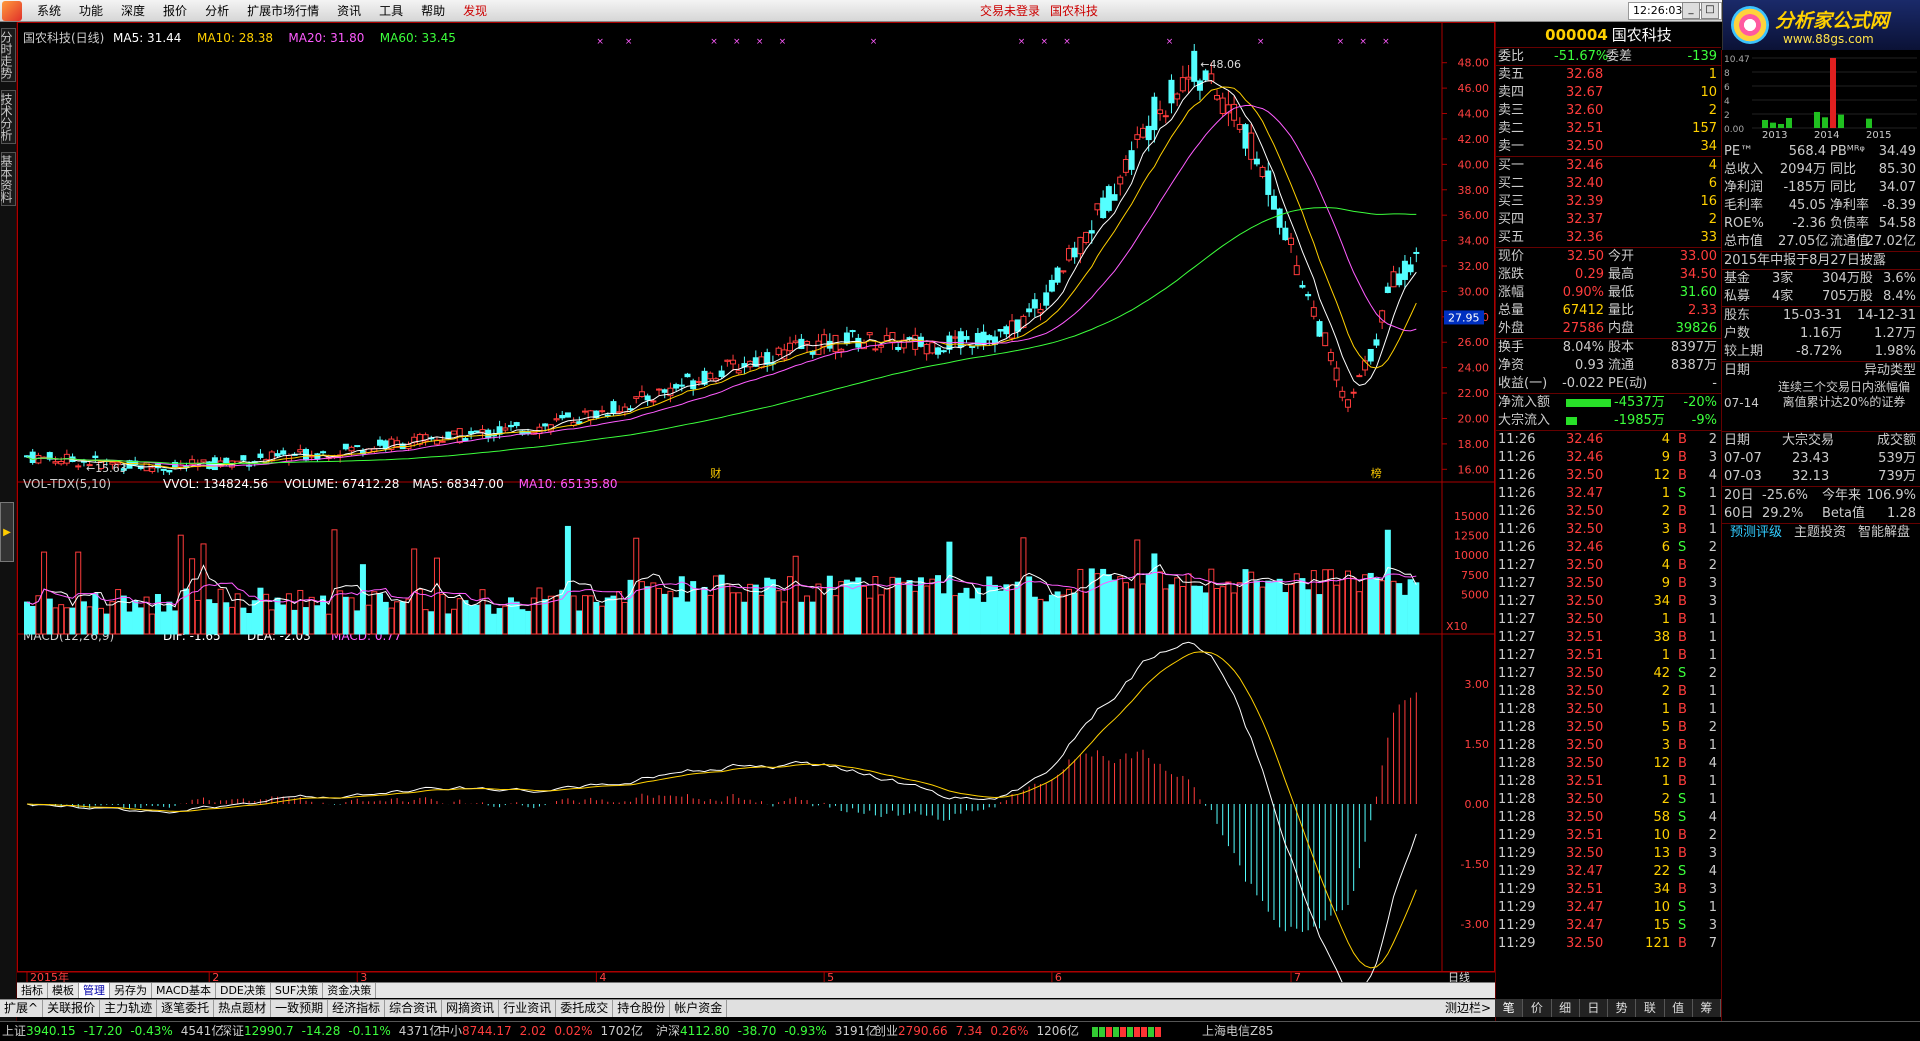 The width and height of the screenshot is (1920, 1041). Describe the element at coordinates (1820, 241) in the screenshot. I see `fin-row: 总市值 27.05亿 流通值 27.02亿` at that location.